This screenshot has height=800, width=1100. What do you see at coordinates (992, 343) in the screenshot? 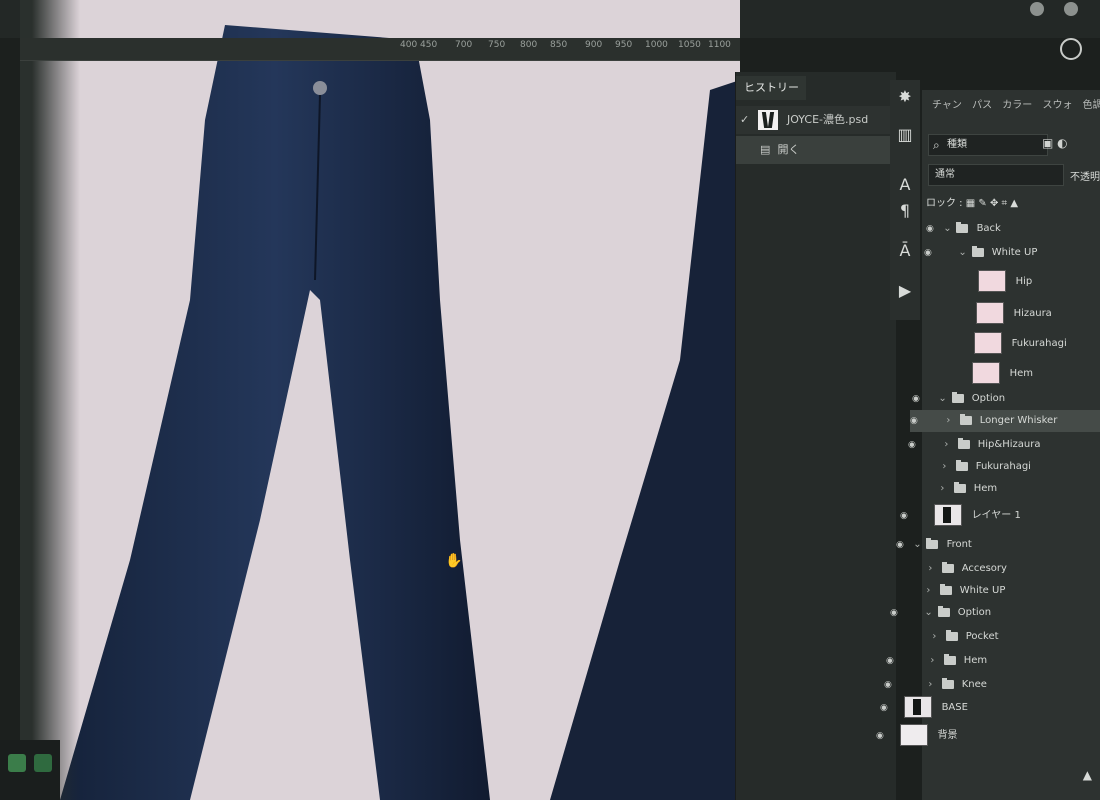
I see `layer-fukurahagi: Fukurahagi` at bounding box center [992, 343].